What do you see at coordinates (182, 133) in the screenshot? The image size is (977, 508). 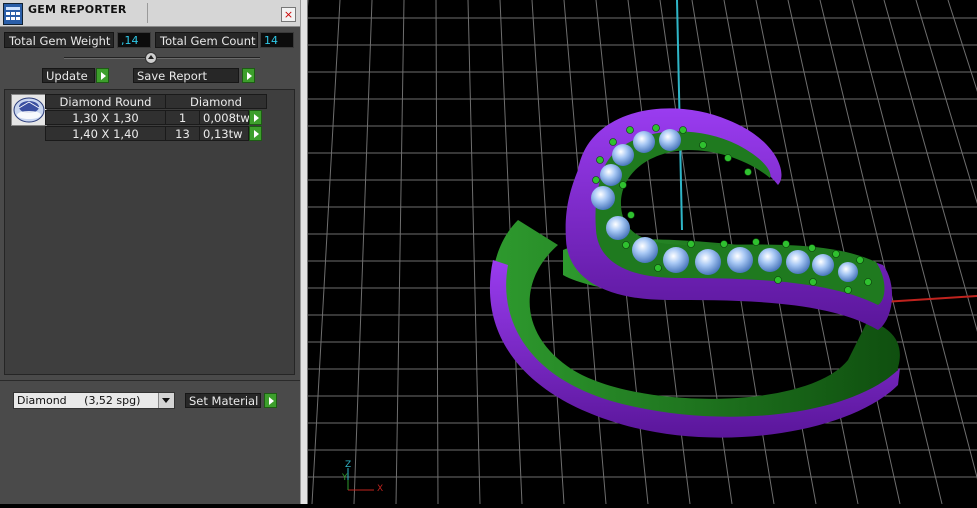 I see `row-count: 13` at bounding box center [182, 133].